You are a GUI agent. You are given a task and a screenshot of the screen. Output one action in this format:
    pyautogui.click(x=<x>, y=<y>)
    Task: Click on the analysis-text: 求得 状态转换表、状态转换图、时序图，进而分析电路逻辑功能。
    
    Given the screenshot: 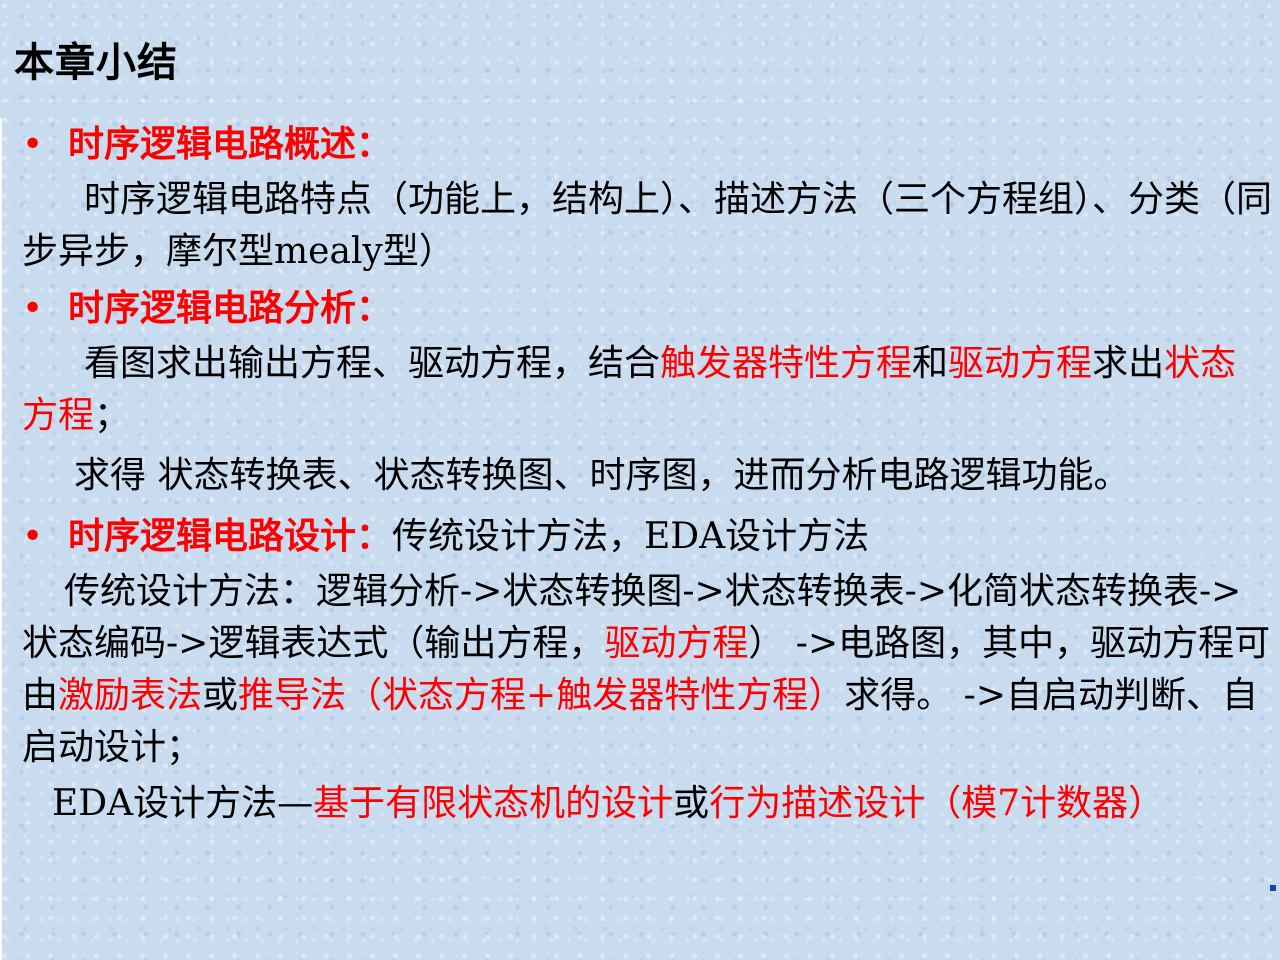 What is the action you would take?
    pyautogui.click(x=602, y=475)
    